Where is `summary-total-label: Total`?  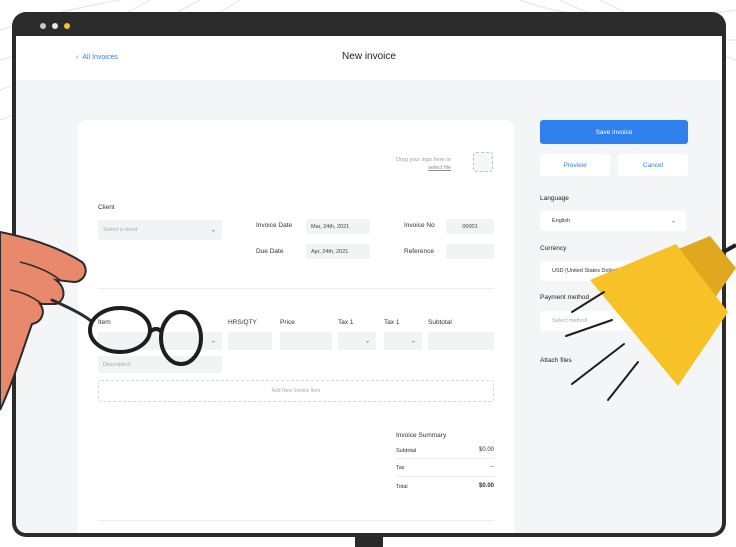
summary-total-label: Total is located at coordinates (402, 487).